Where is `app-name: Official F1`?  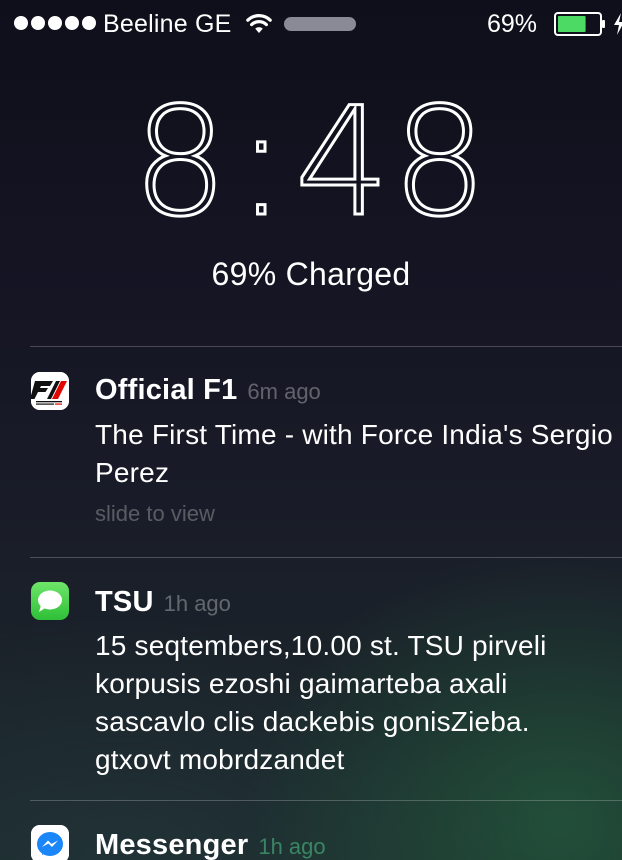 app-name: Official F1 is located at coordinates (166, 390).